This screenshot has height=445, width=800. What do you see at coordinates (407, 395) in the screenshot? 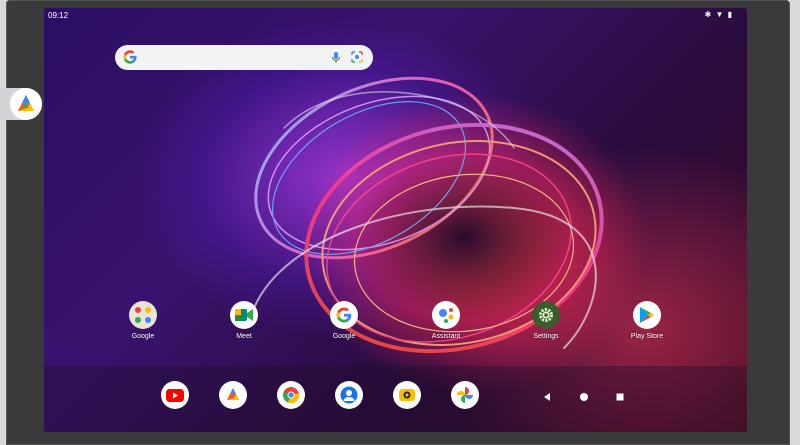
I see `camera-icon` at bounding box center [407, 395].